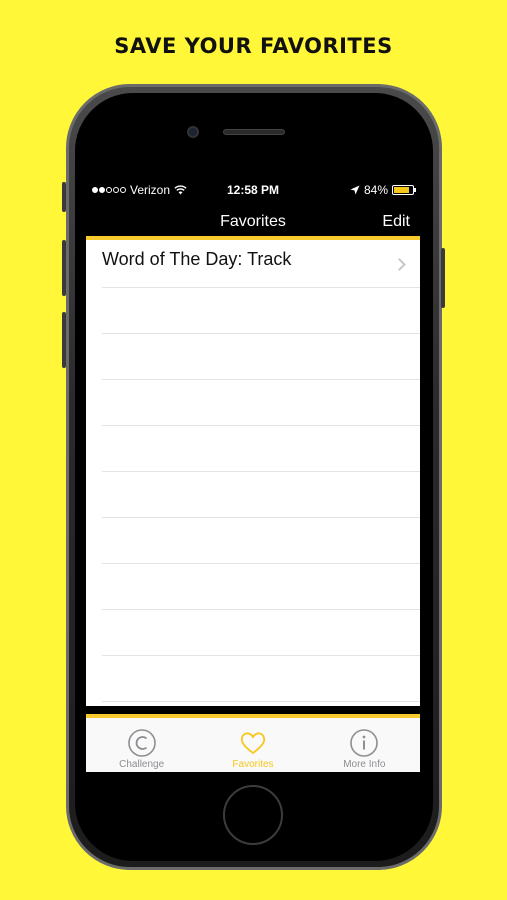  I want to click on edit-button: Edit, so click(396, 222).